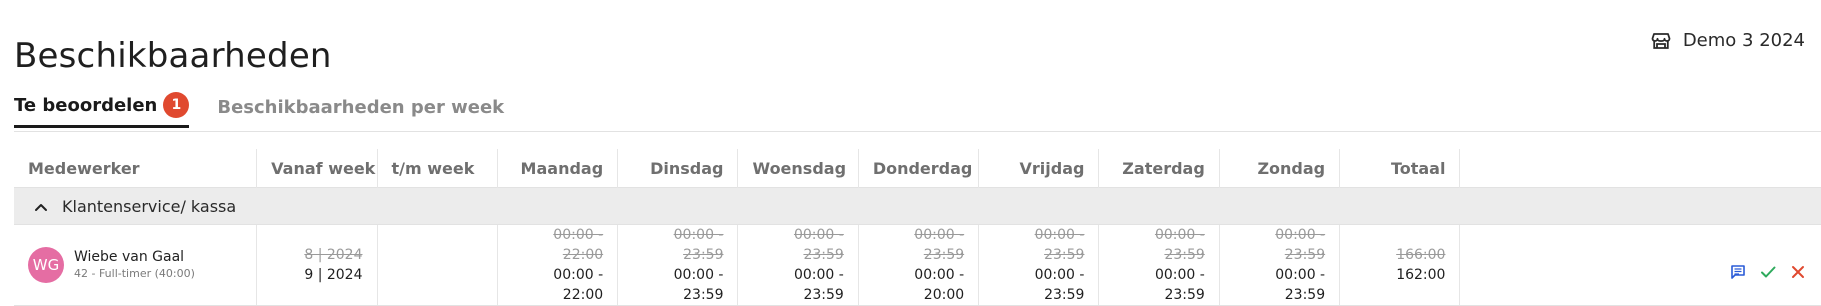  I want to click on avatar: WG, so click(46, 265).